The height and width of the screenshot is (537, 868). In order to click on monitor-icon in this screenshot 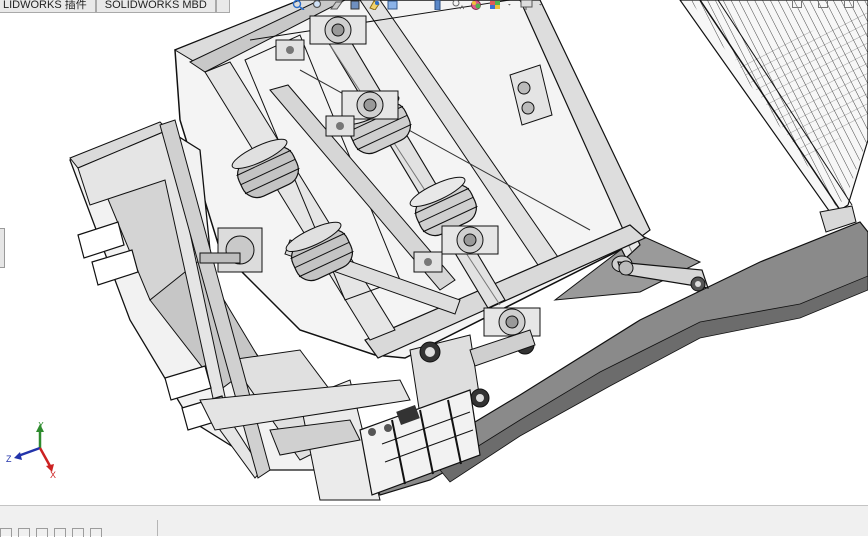, I will do `click(526, 5)`.